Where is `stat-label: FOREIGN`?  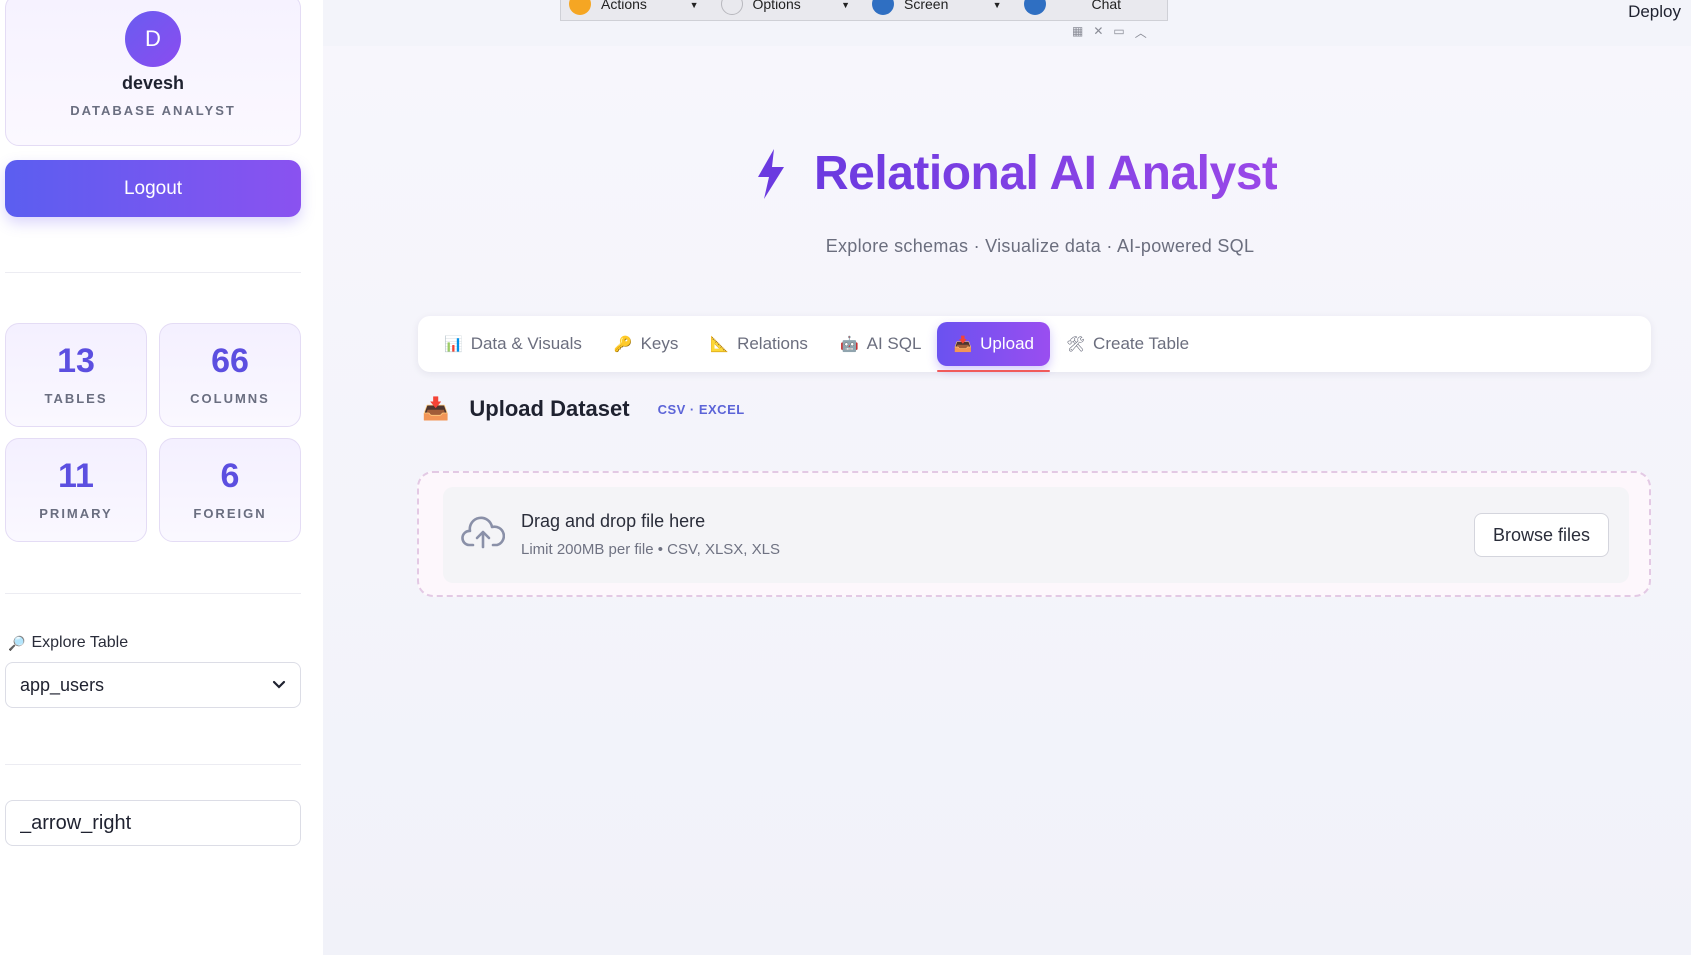 stat-label: FOREIGN is located at coordinates (230, 513).